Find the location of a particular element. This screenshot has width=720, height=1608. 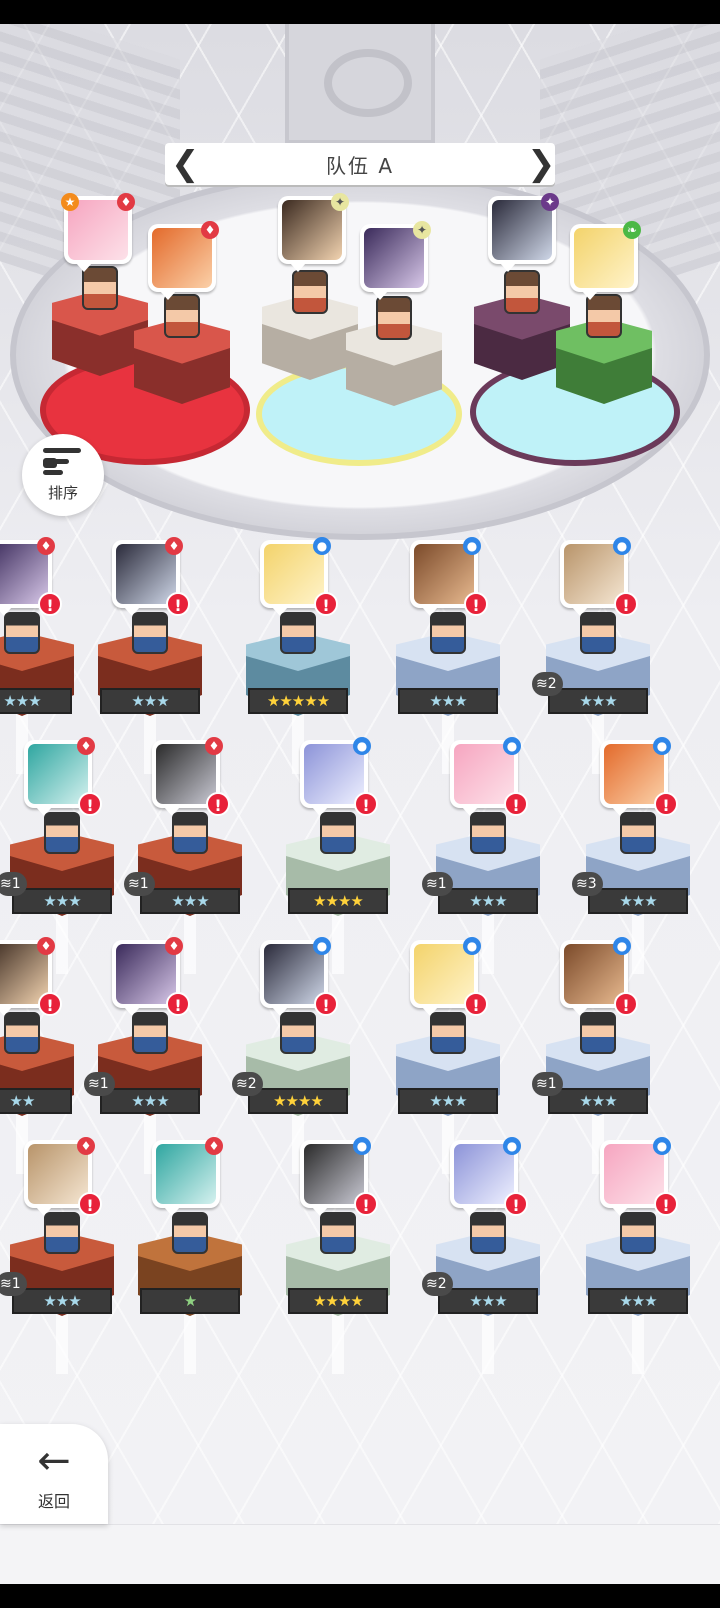

team-hero-portrait: ♦ ★ is located at coordinates (98, 232).